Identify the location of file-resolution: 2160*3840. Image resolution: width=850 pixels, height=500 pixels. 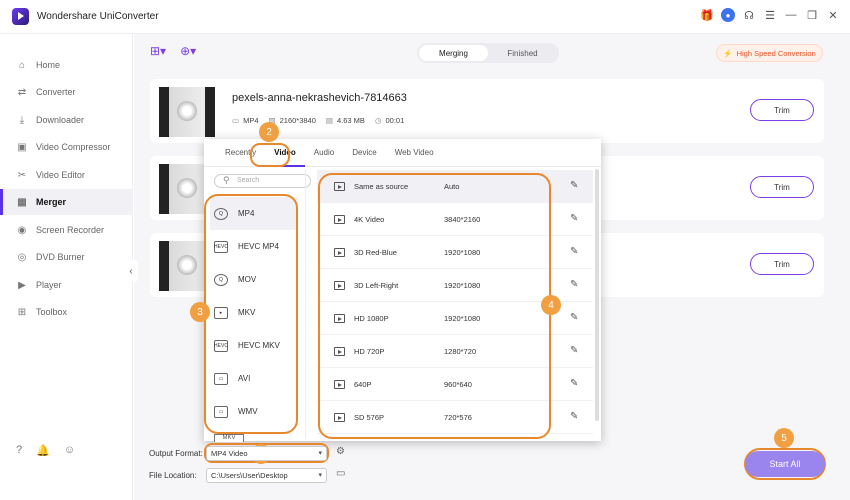
(297, 120).